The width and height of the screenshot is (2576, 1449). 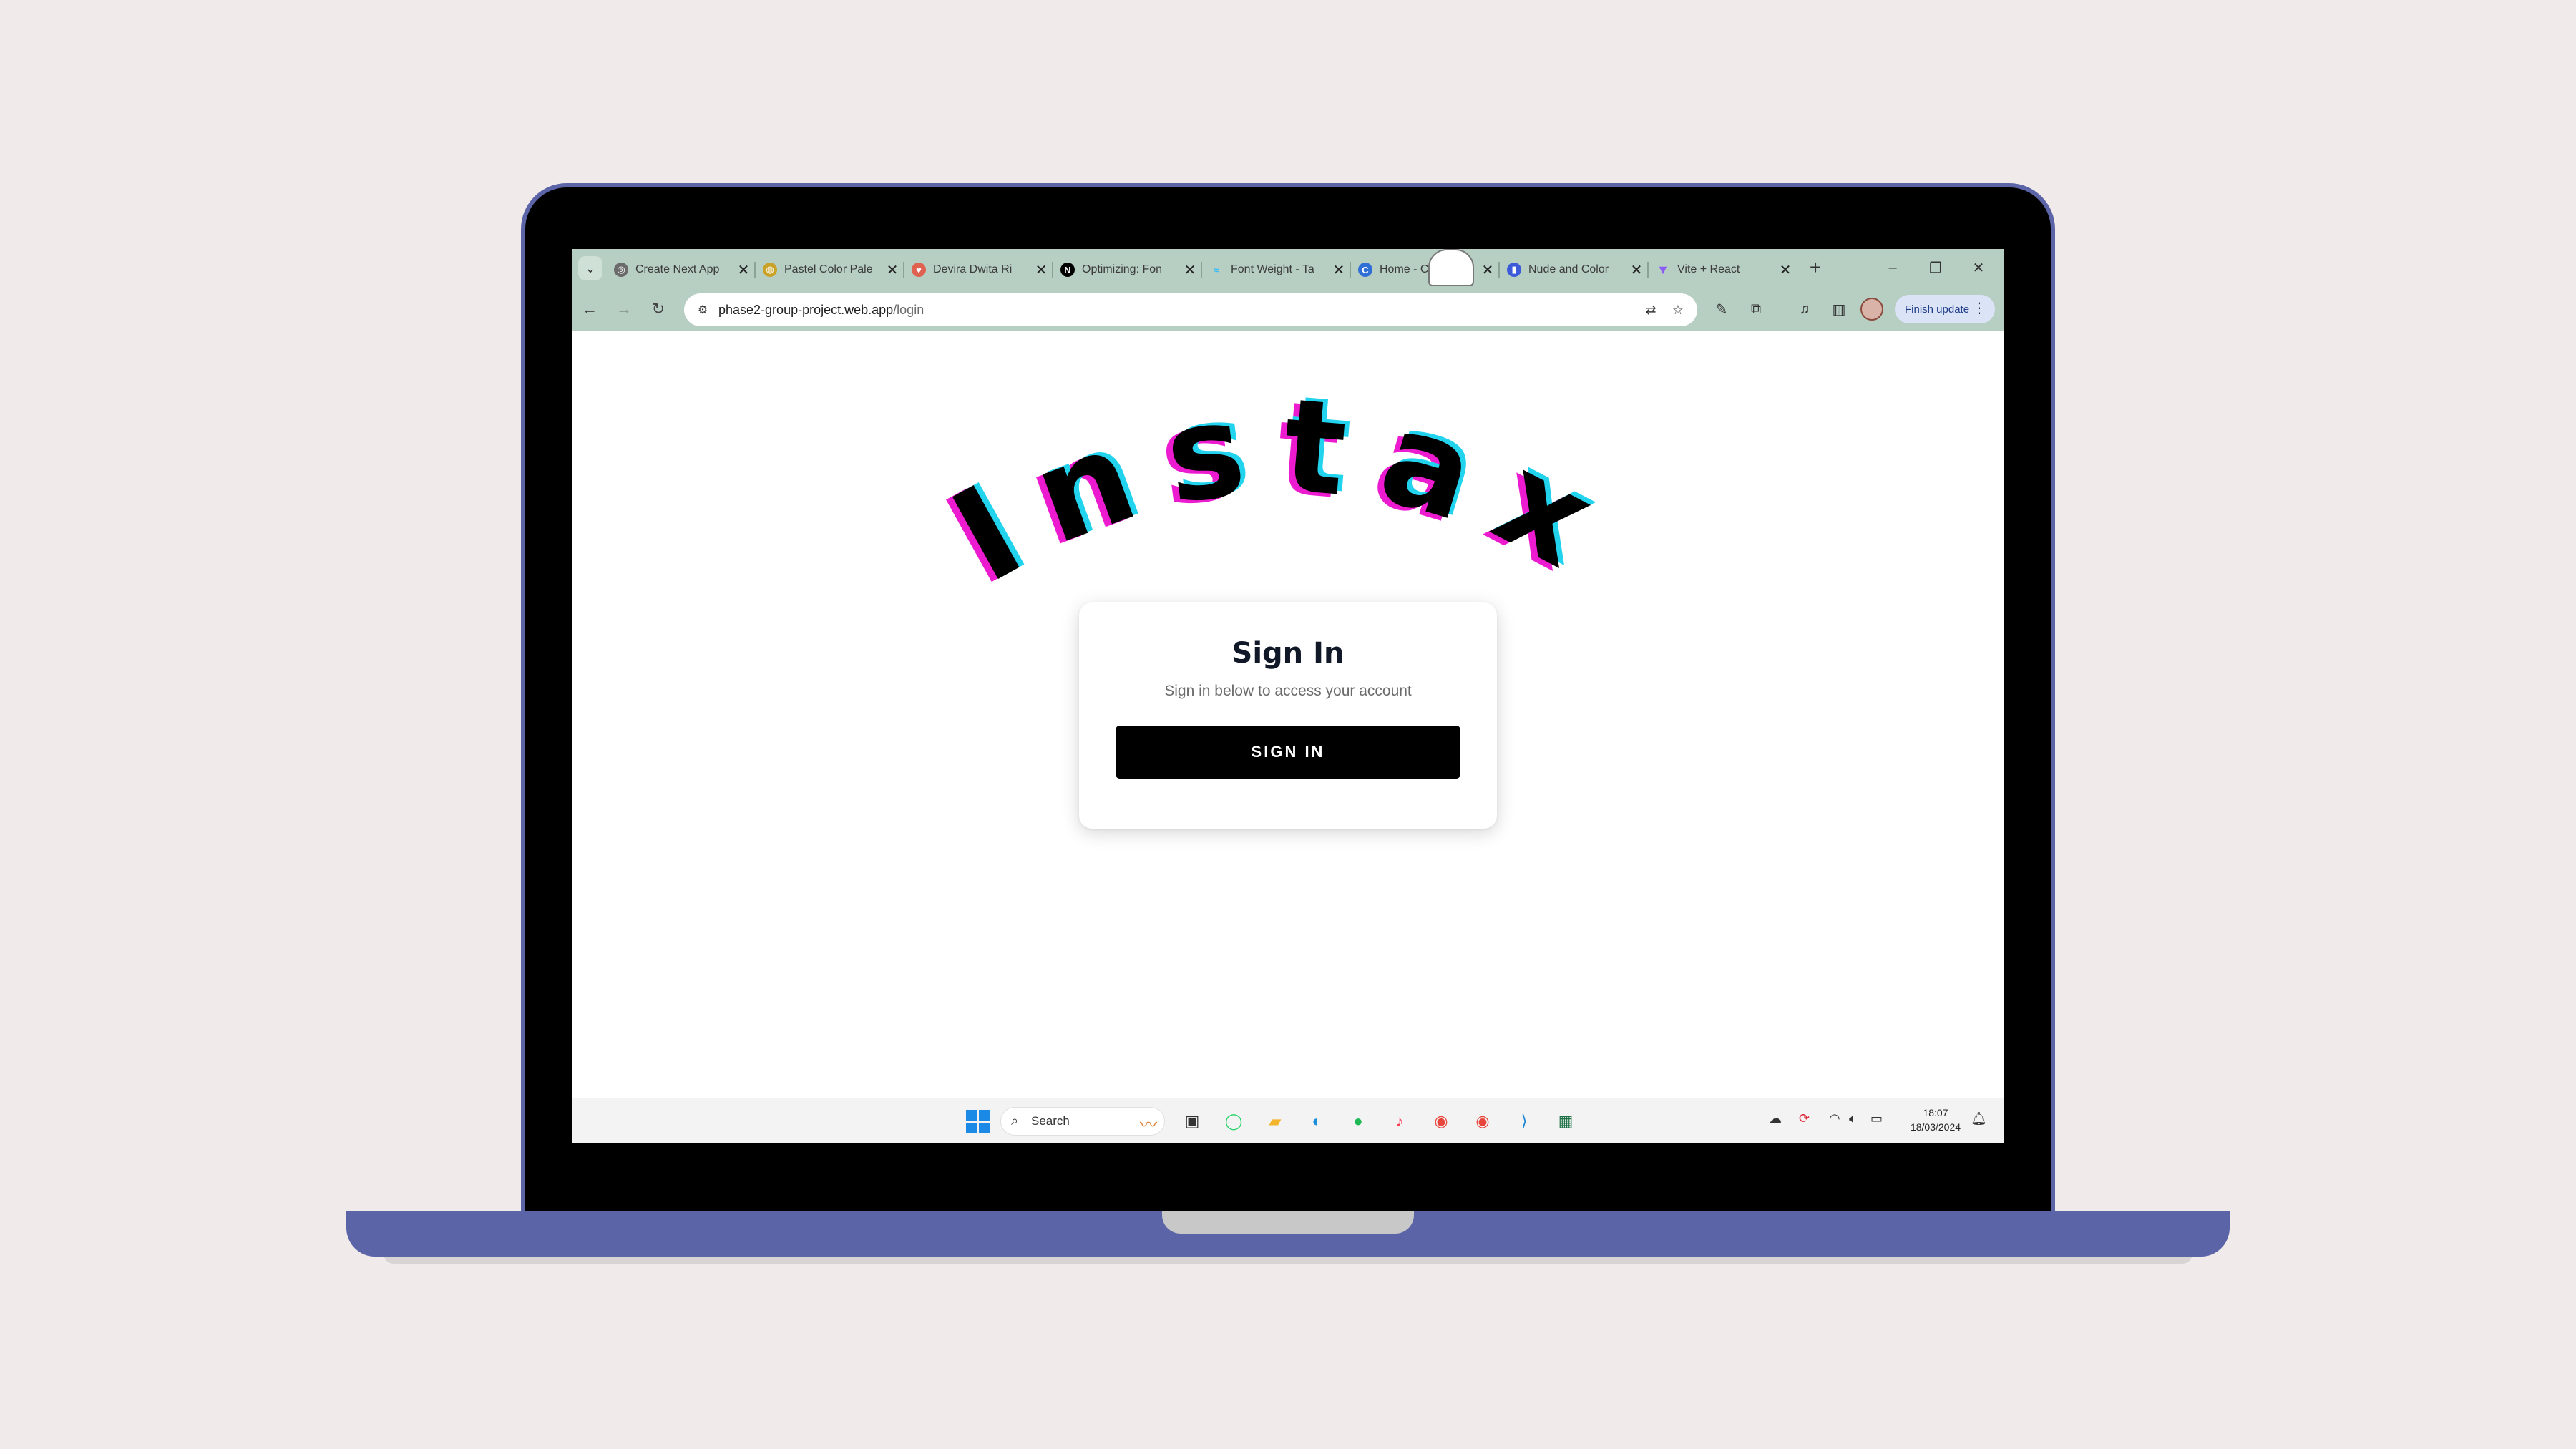 I want to click on eyedropper-extension-icon: ✎, so click(x=1722, y=309).